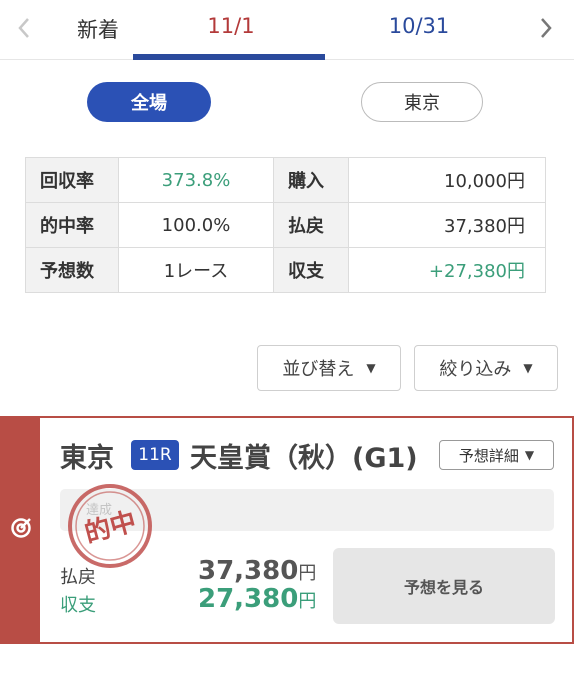  I want to click on stat-label: 収支, so click(311, 270).